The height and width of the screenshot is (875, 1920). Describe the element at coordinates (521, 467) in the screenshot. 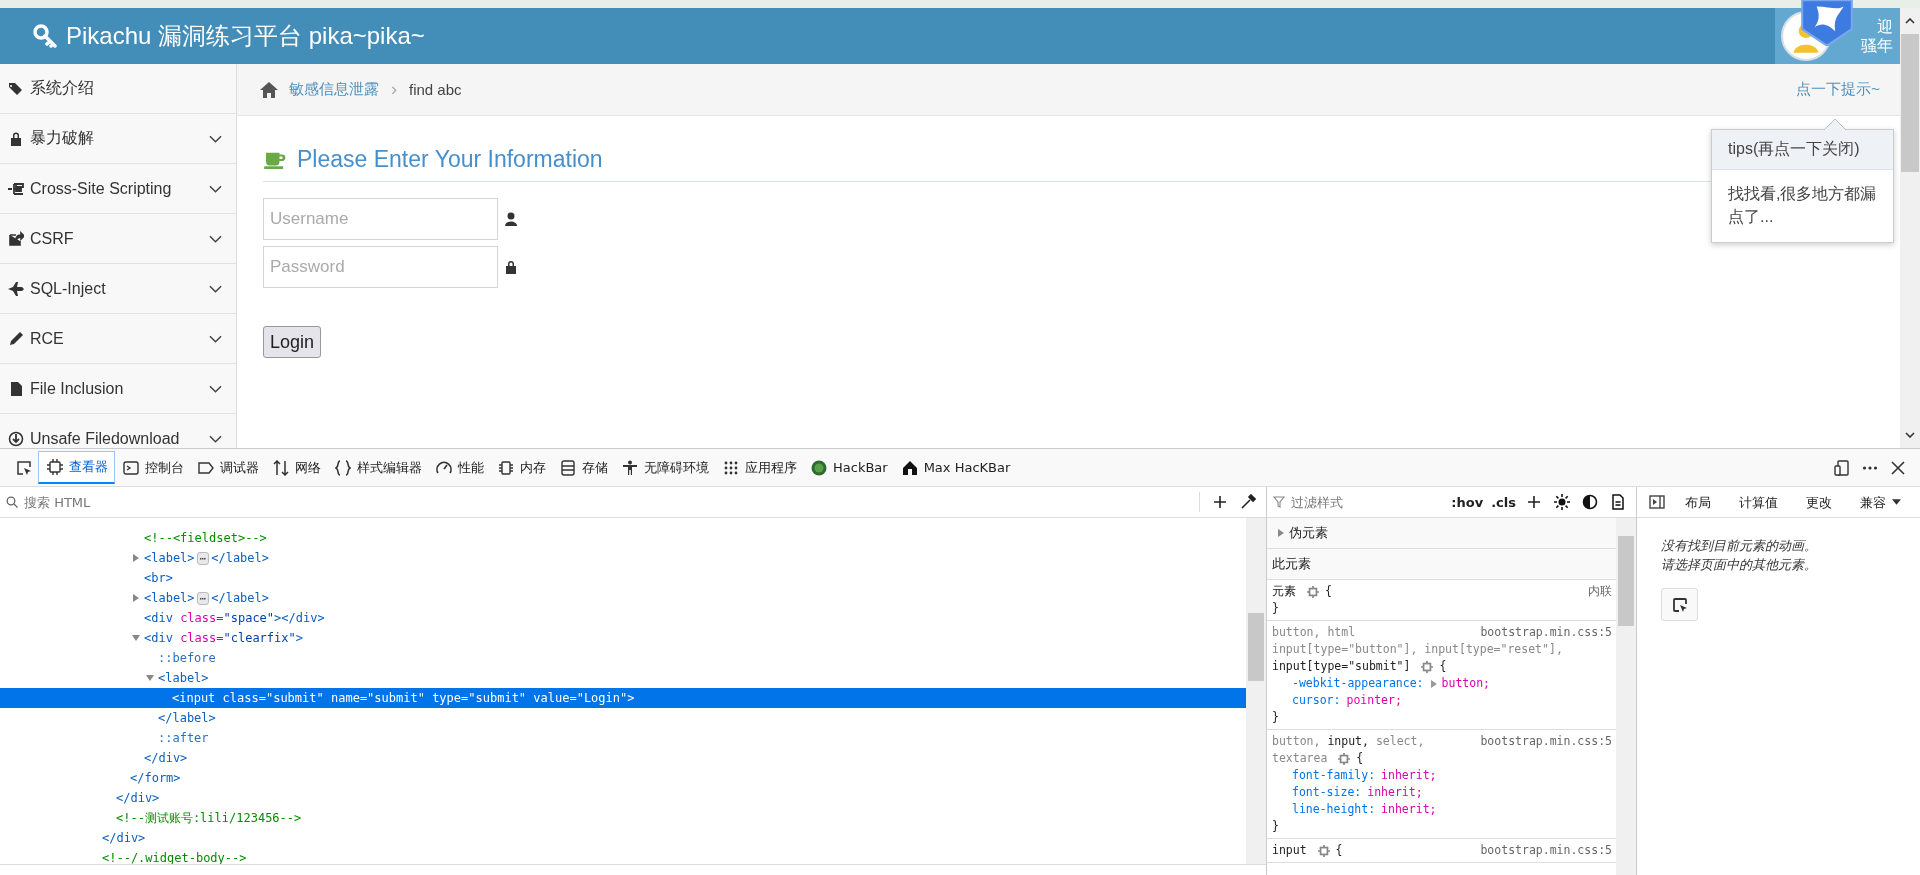

I see `devtools-tab: 内存` at that location.